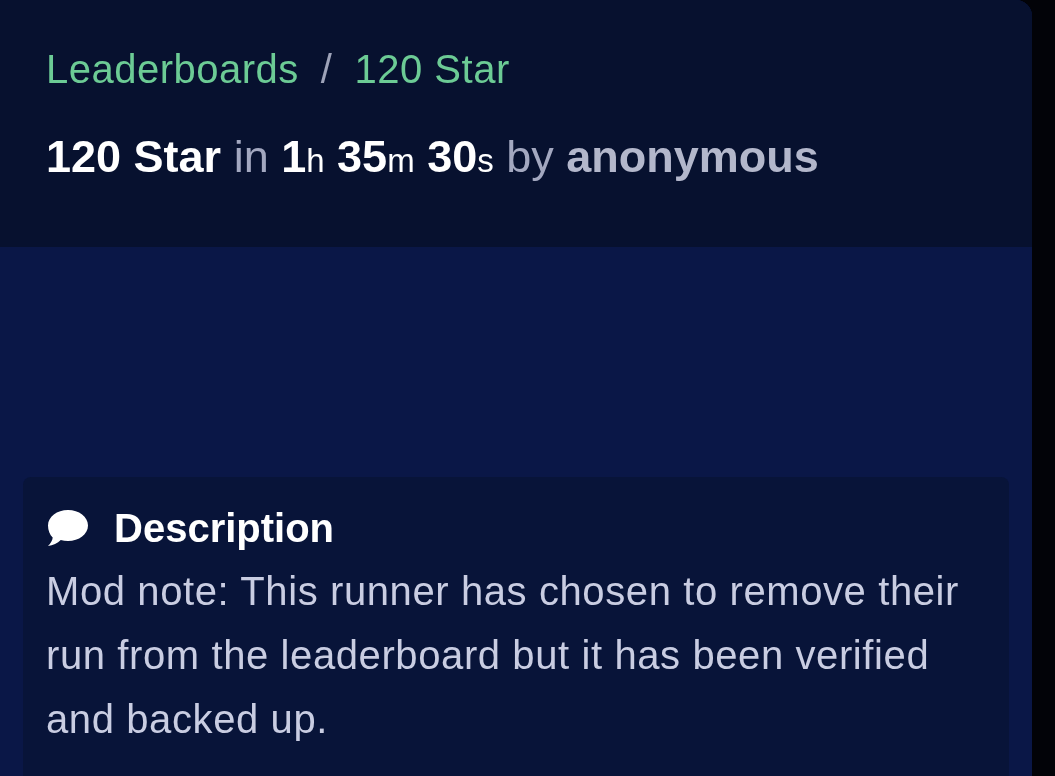  What do you see at coordinates (224, 528) in the screenshot?
I see `description-heading: Description` at bounding box center [224, 528].